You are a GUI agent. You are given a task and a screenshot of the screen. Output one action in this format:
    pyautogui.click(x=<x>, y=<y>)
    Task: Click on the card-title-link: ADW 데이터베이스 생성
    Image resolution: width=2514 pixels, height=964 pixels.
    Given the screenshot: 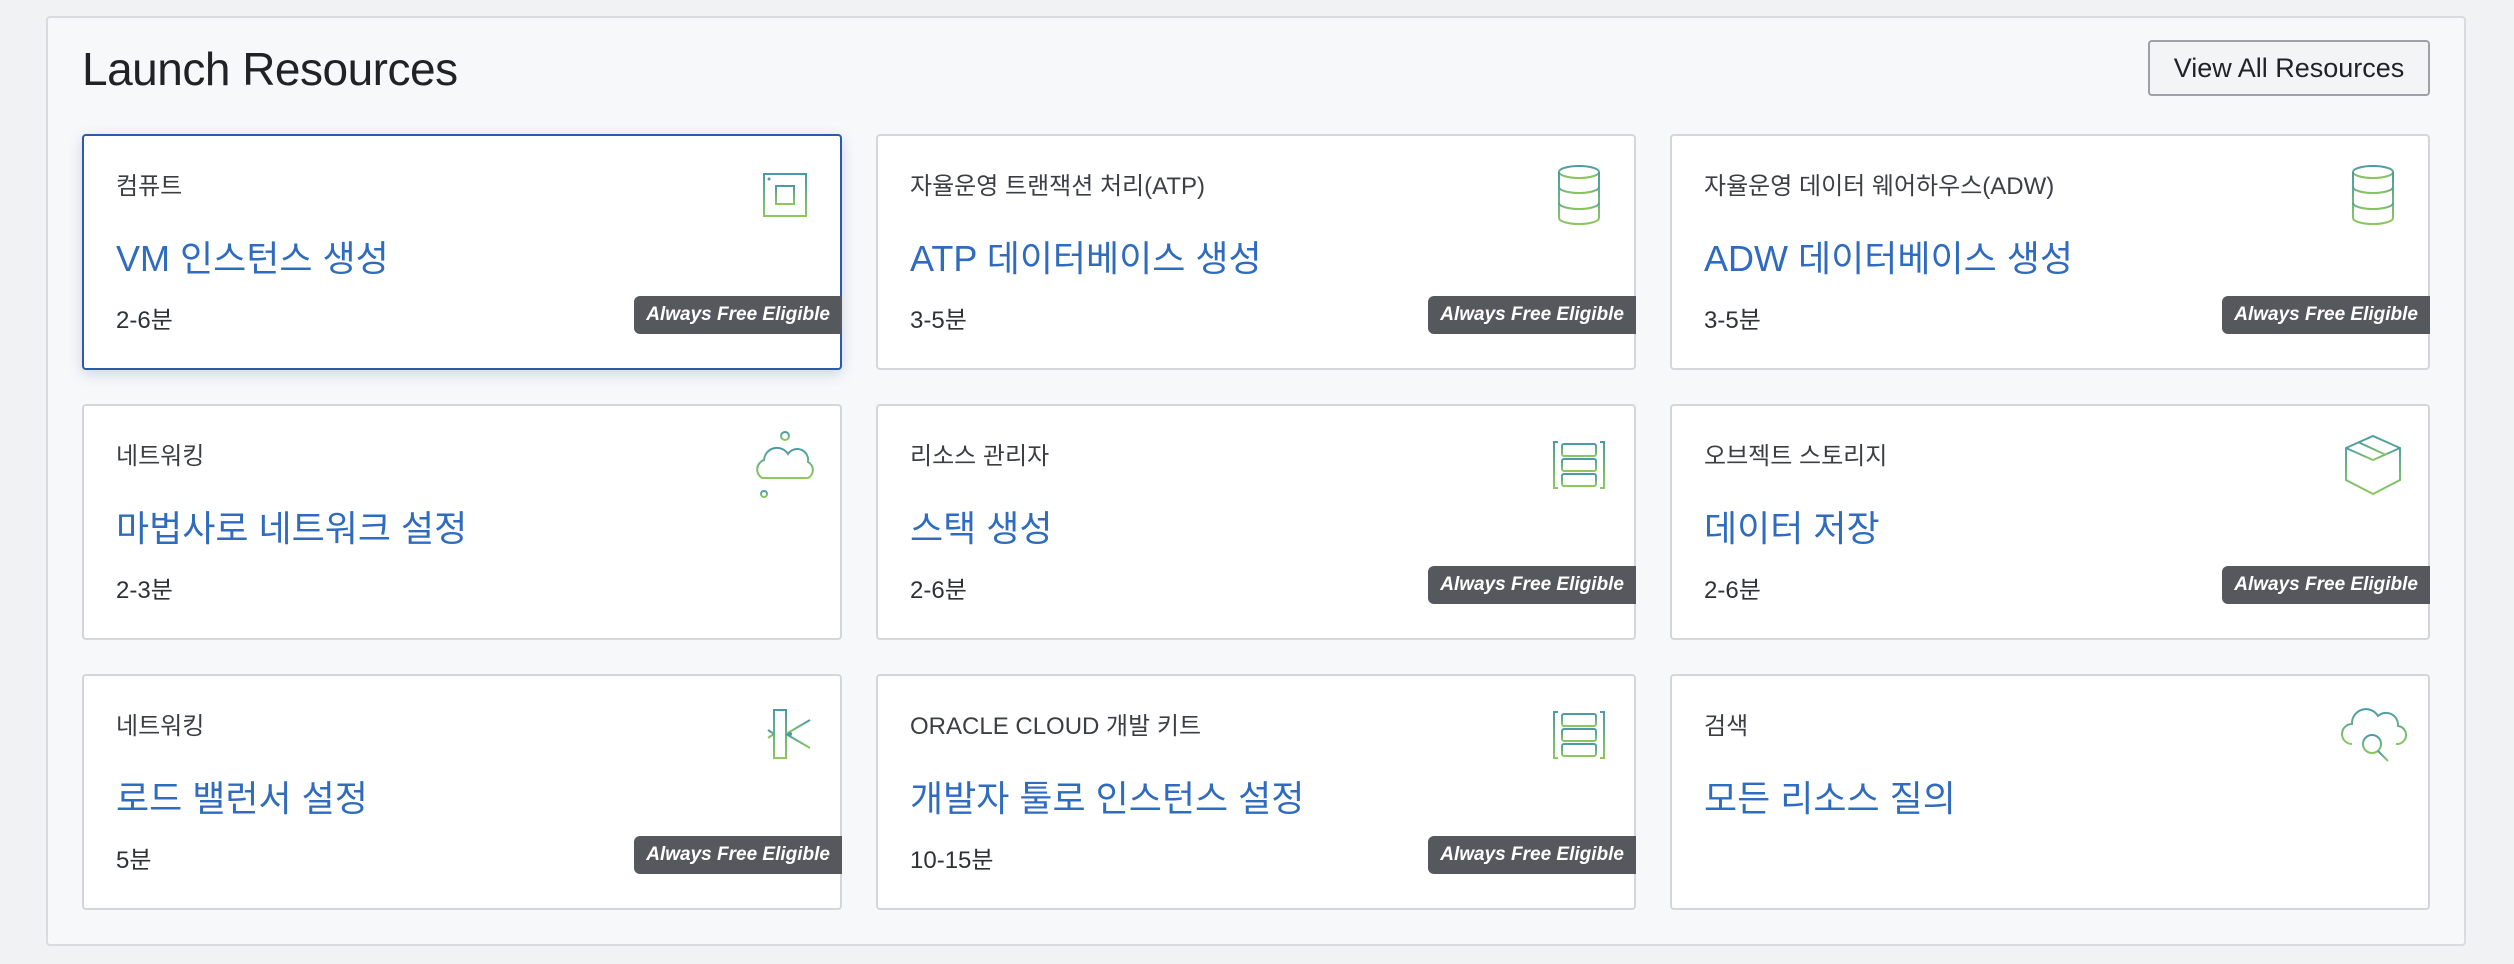 What is the action you would take?
    pyautogui.click(x=1888, y=256)
    